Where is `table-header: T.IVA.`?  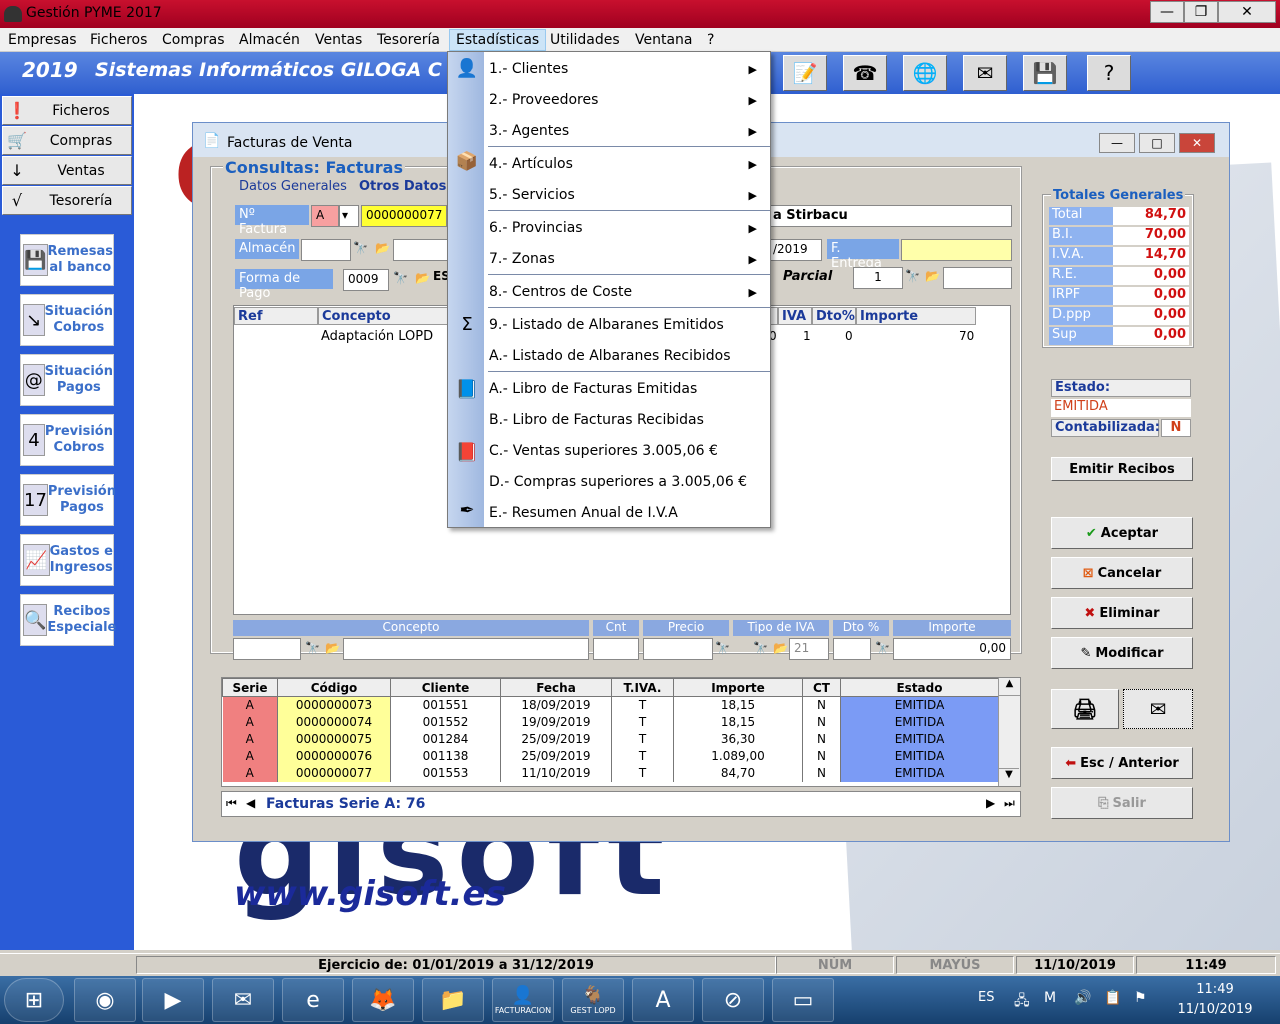
table-header: T.IVA. is located at coordinates (642, 687).